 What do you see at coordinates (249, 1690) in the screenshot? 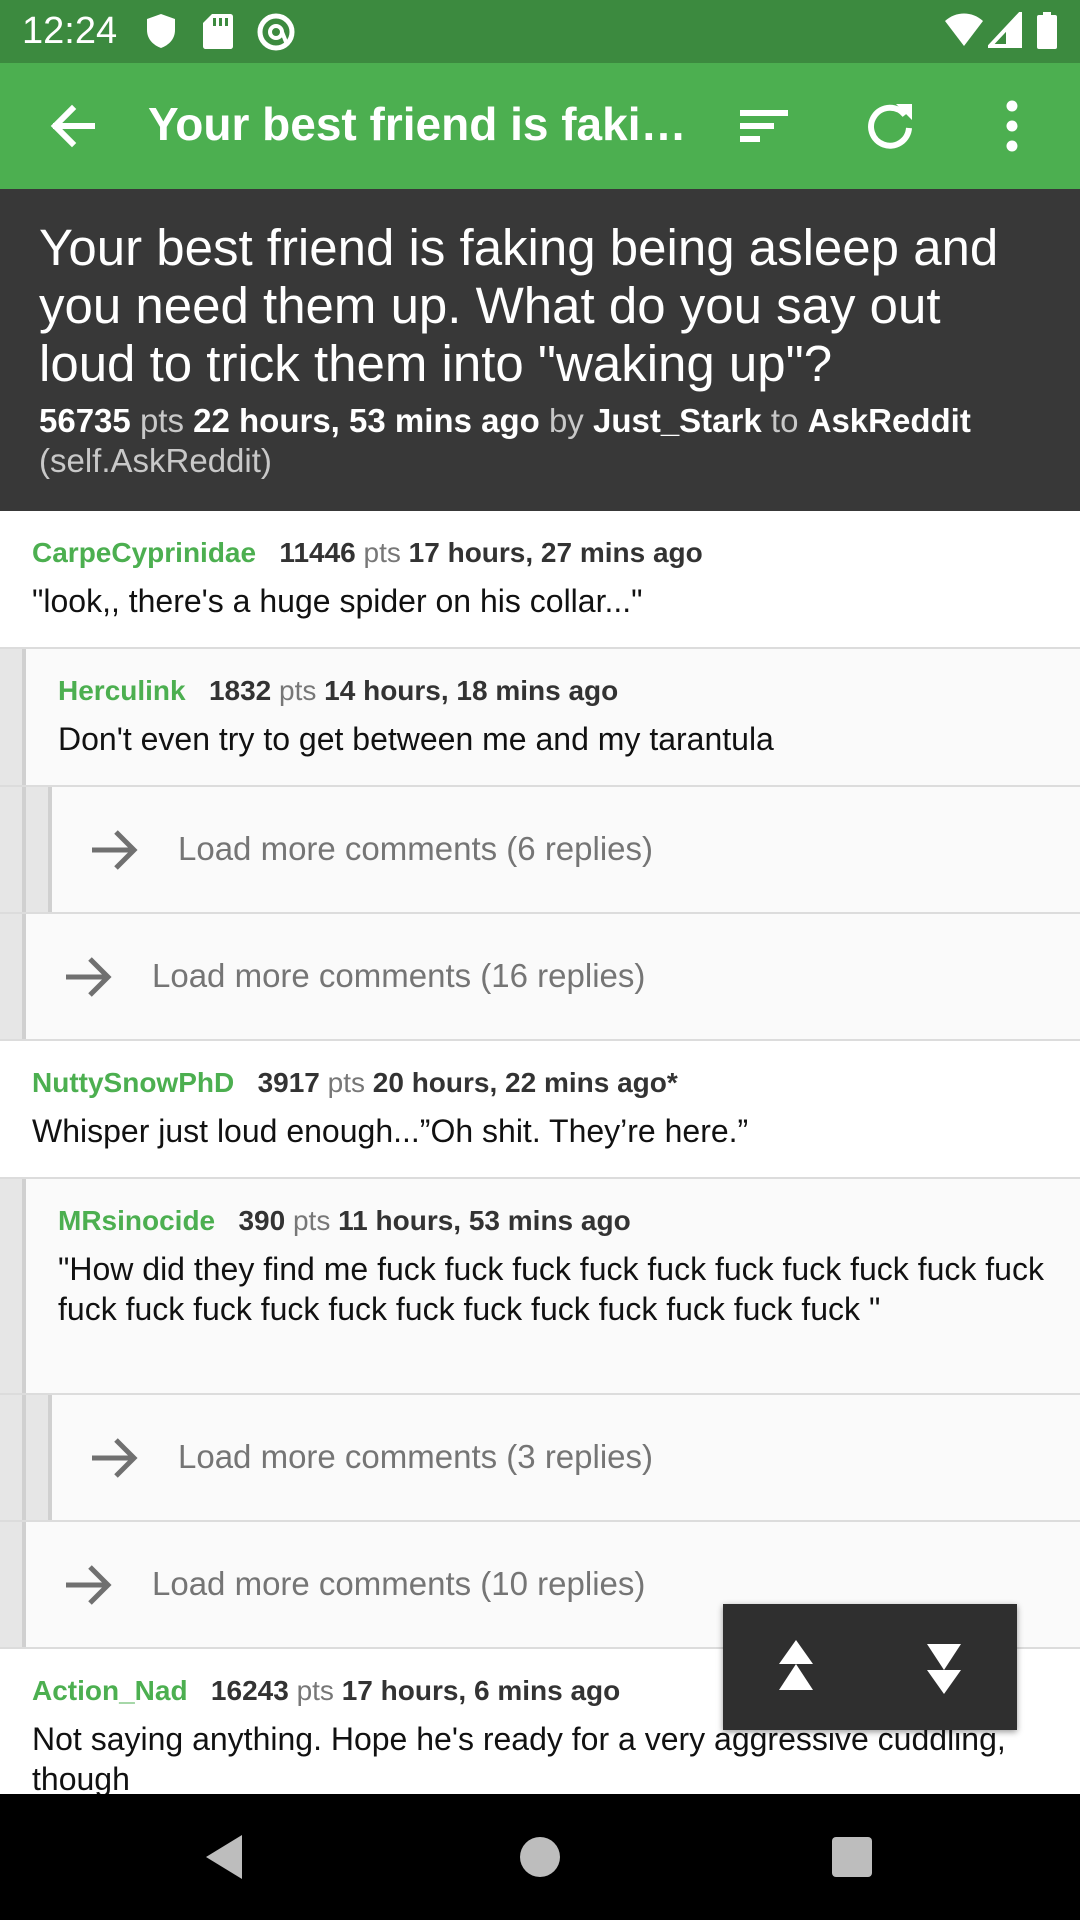
I see `comment-points: 16243` at bounding box center [249, 1690].